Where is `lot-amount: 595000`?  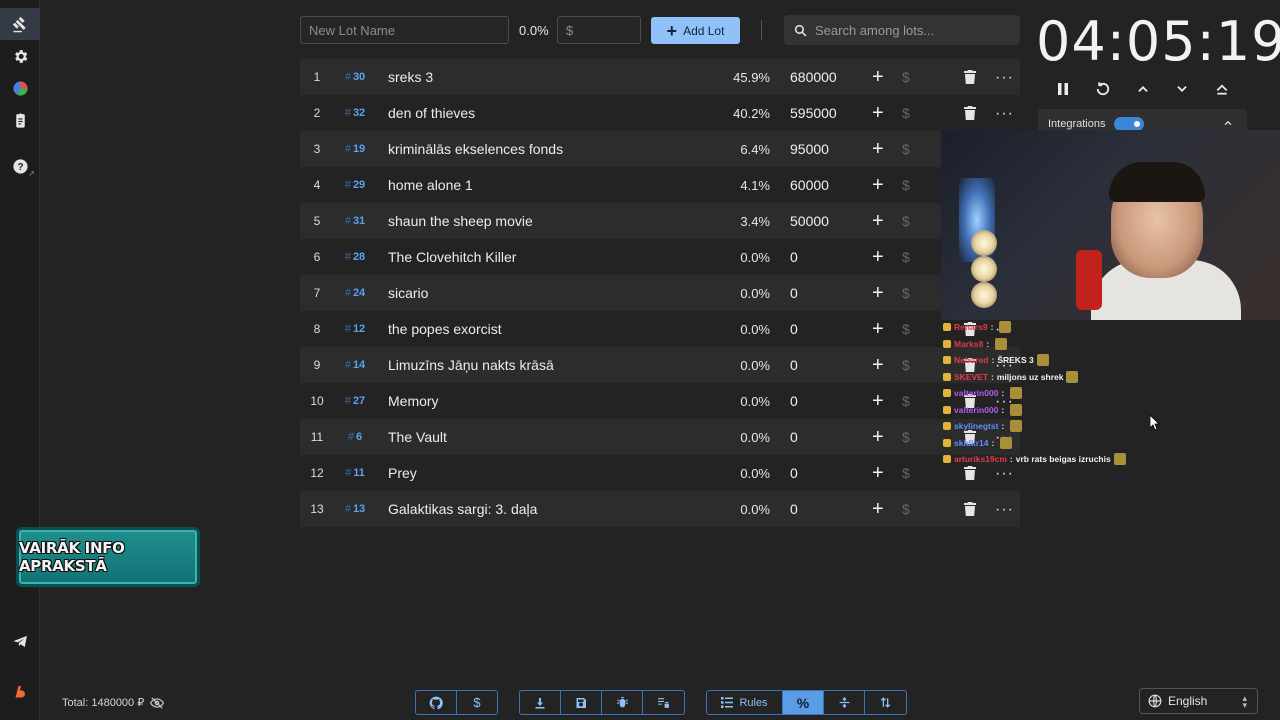
lot-amount: 595000 is located at coordinates (813, 113).